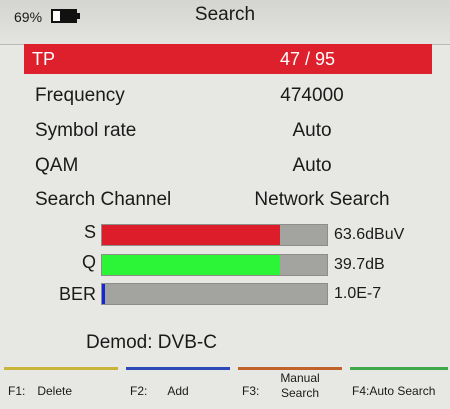  I want to click on battery-icon, so click(64, 16).